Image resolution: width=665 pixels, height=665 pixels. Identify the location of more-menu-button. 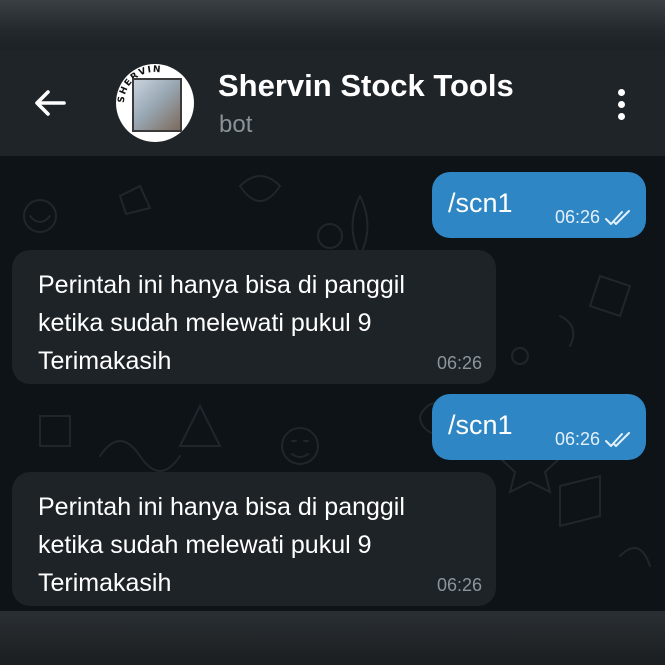
(621, 104).